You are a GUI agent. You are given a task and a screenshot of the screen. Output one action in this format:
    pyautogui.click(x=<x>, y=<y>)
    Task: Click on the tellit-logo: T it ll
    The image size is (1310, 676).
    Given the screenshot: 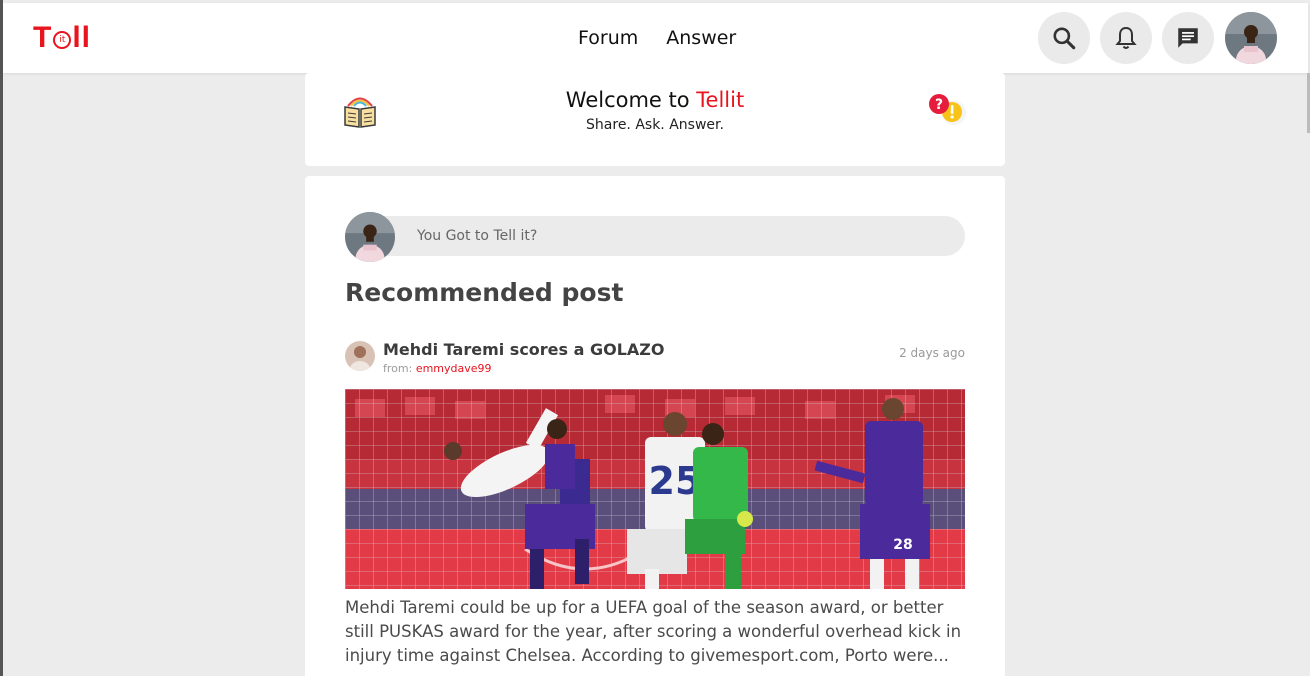 What is the action you would take?
    pyautogui.click(x=62, y=38)
    